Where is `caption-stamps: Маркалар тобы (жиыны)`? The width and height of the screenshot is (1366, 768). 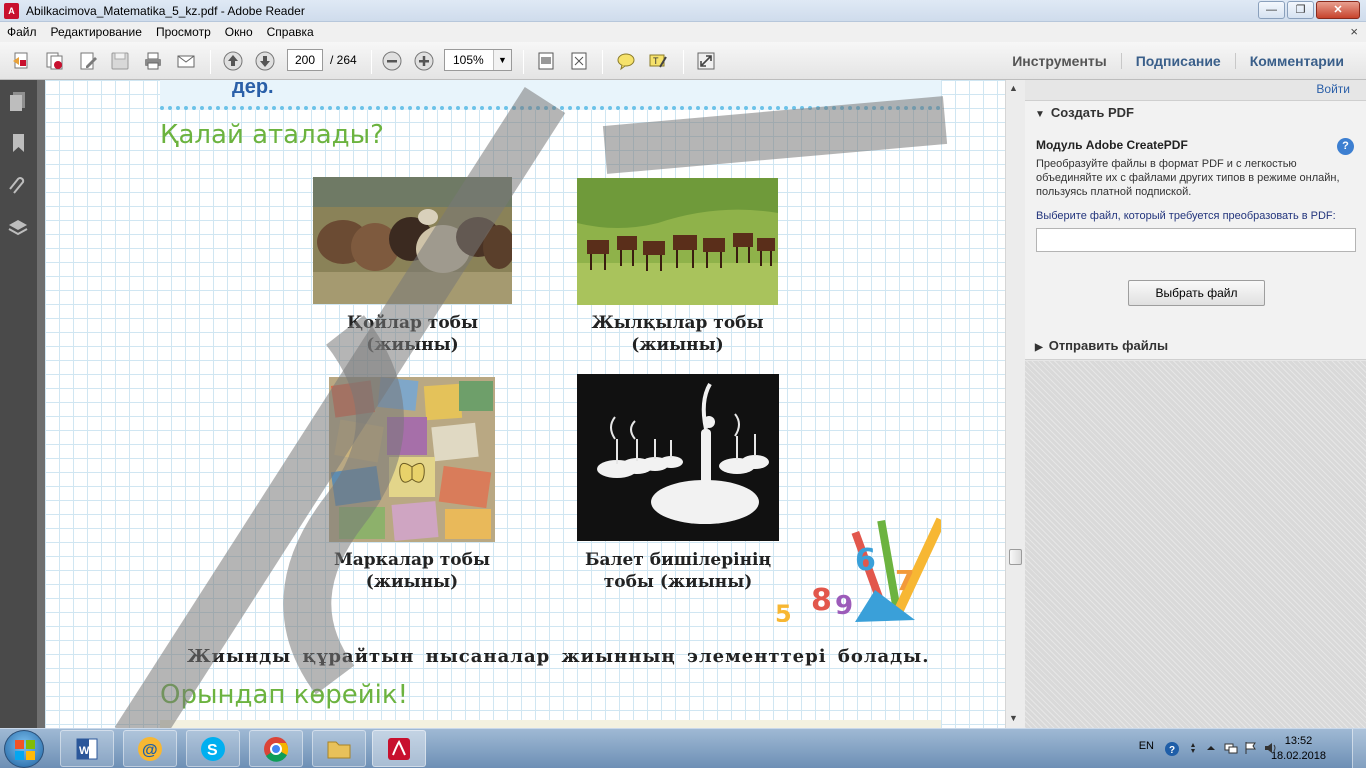 caption-stamps: Маркалар тобы (жиыны) is located at coordinates (412, 571).